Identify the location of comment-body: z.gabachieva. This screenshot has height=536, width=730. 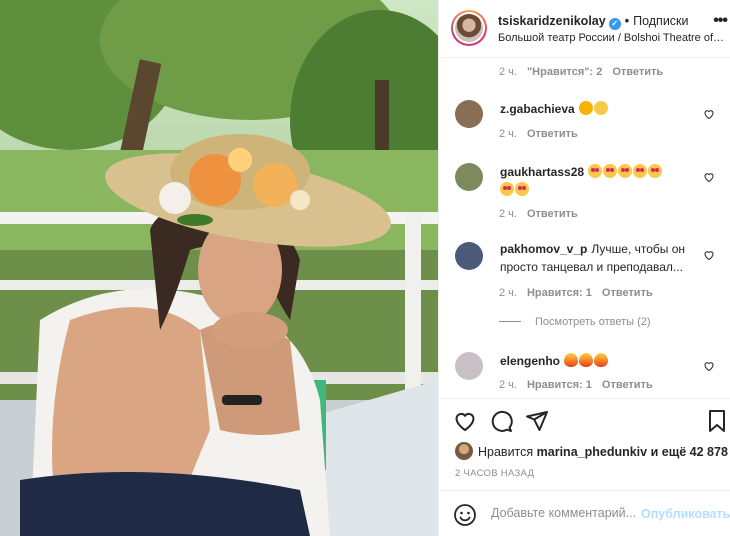
(554, 109).